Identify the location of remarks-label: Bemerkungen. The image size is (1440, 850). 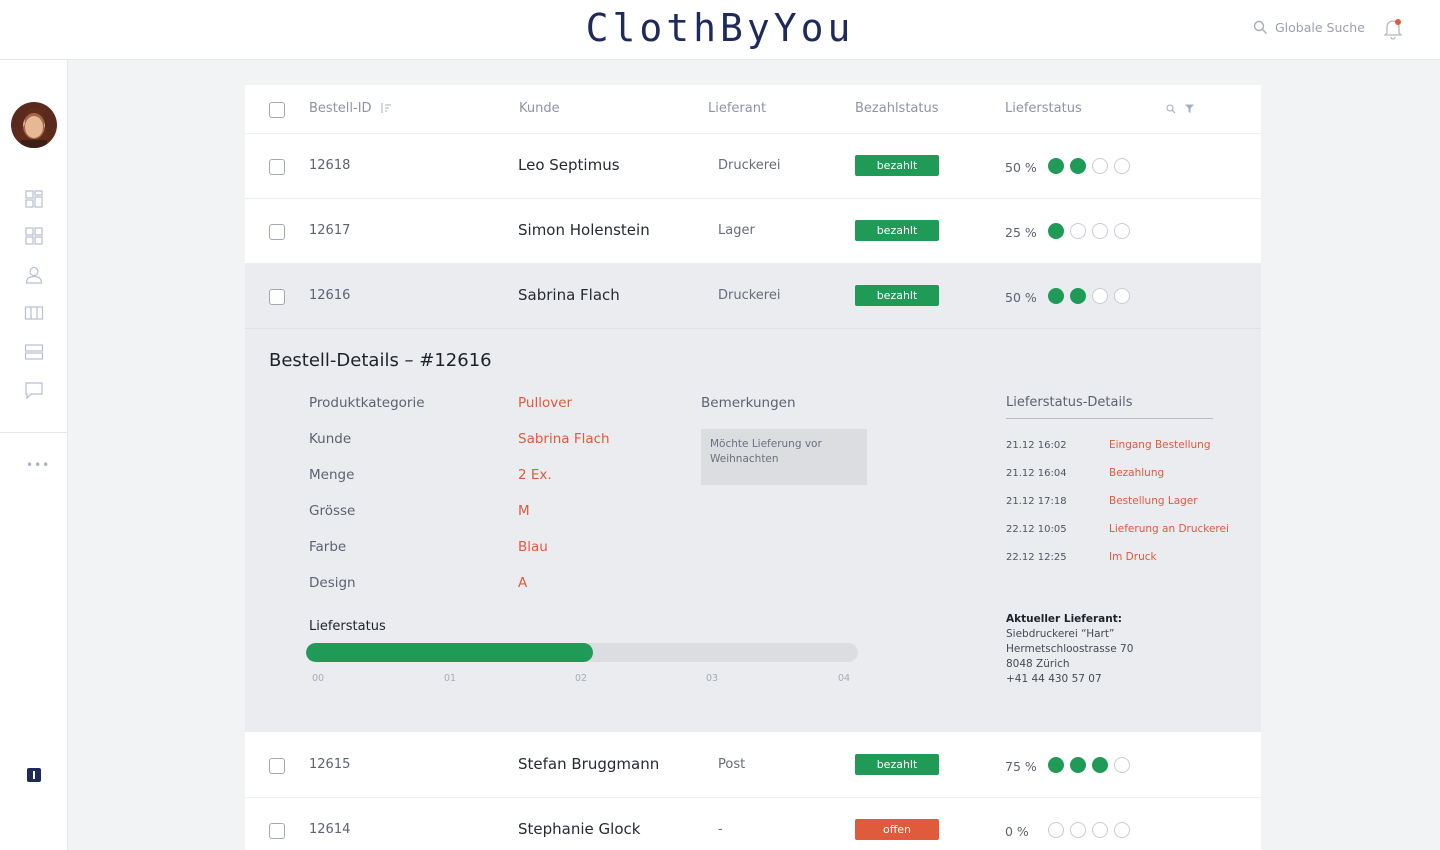
(748, 403).